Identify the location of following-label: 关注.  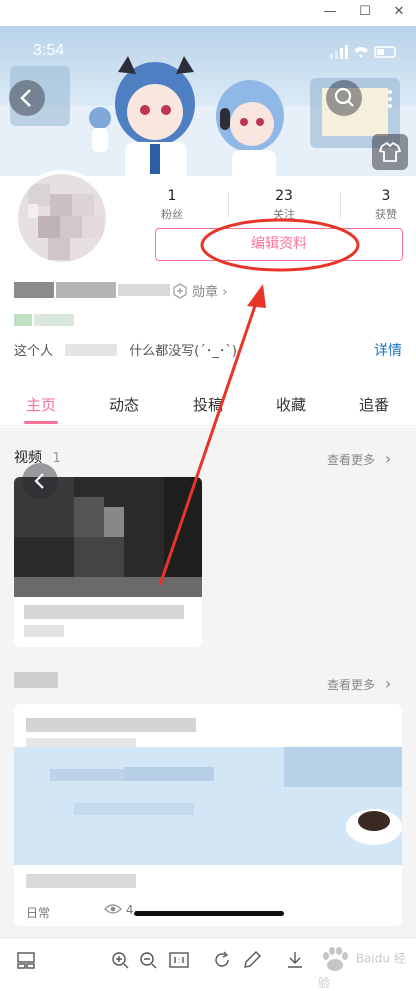
(284, 214).